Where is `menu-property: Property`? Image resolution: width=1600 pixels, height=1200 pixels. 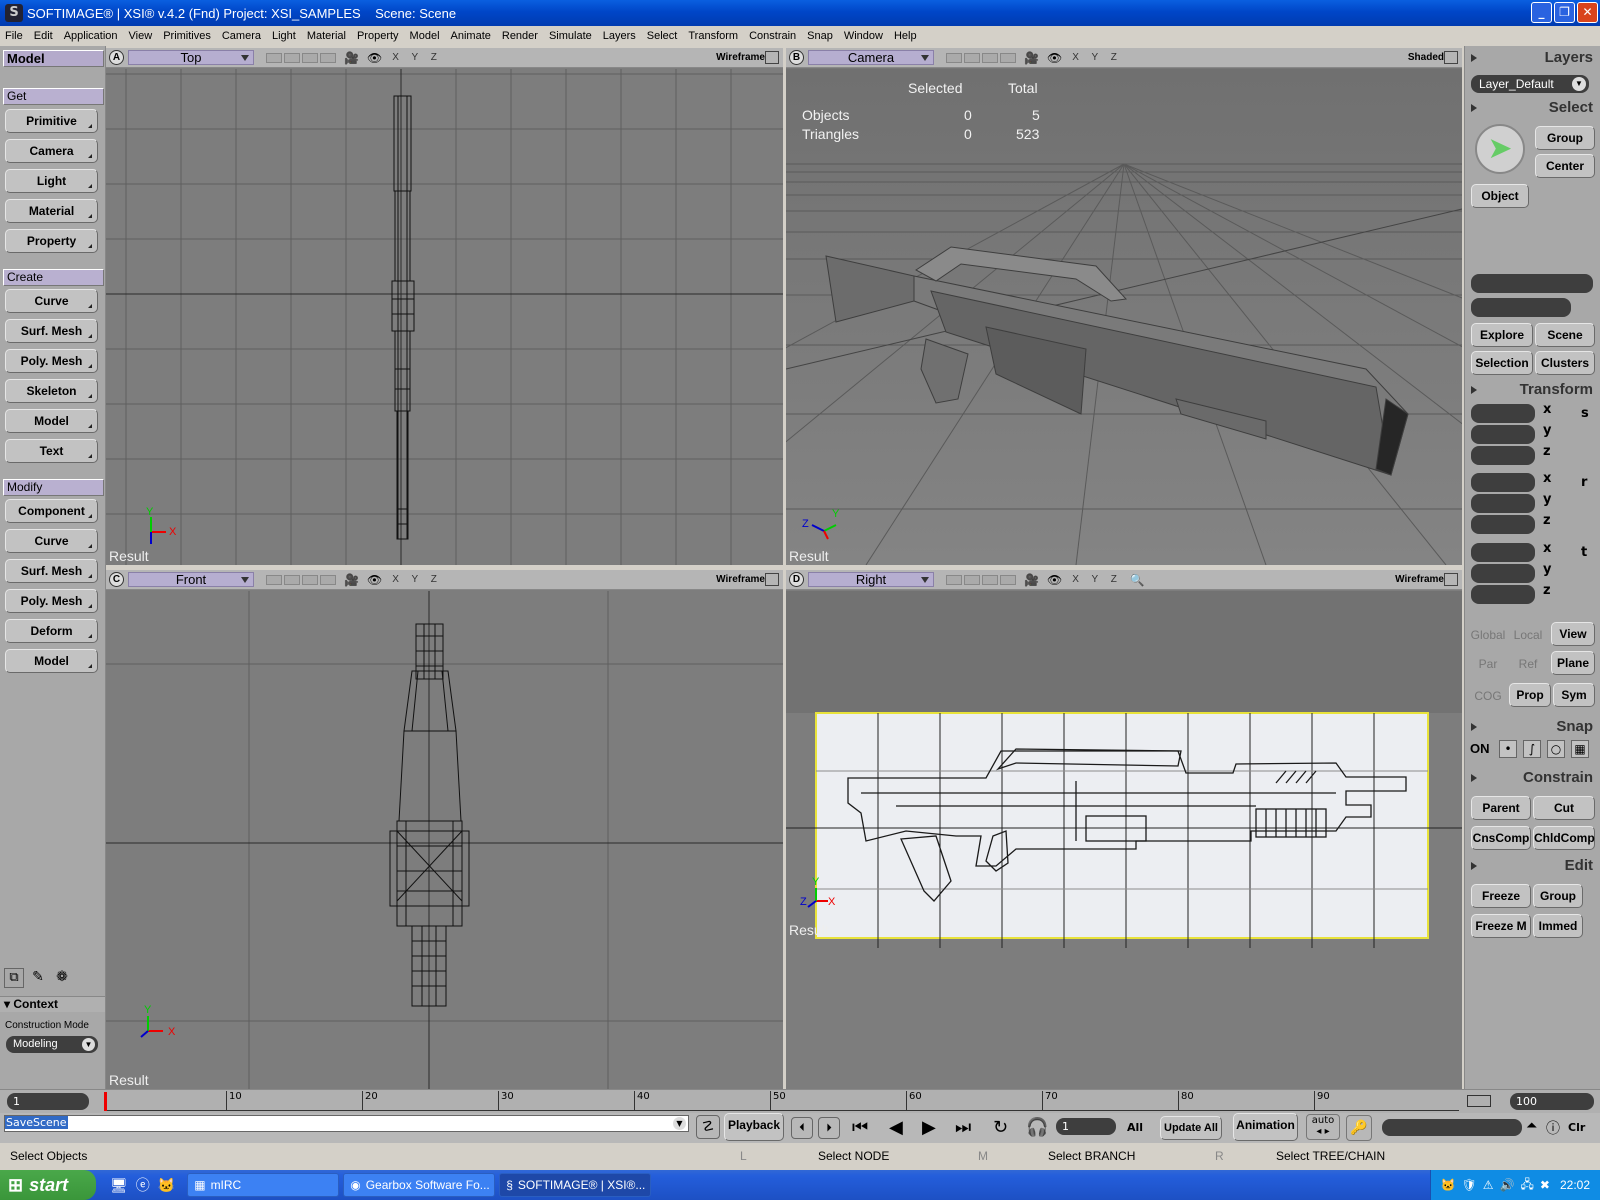 menu-property: Property is located at coordinates (378, 36).